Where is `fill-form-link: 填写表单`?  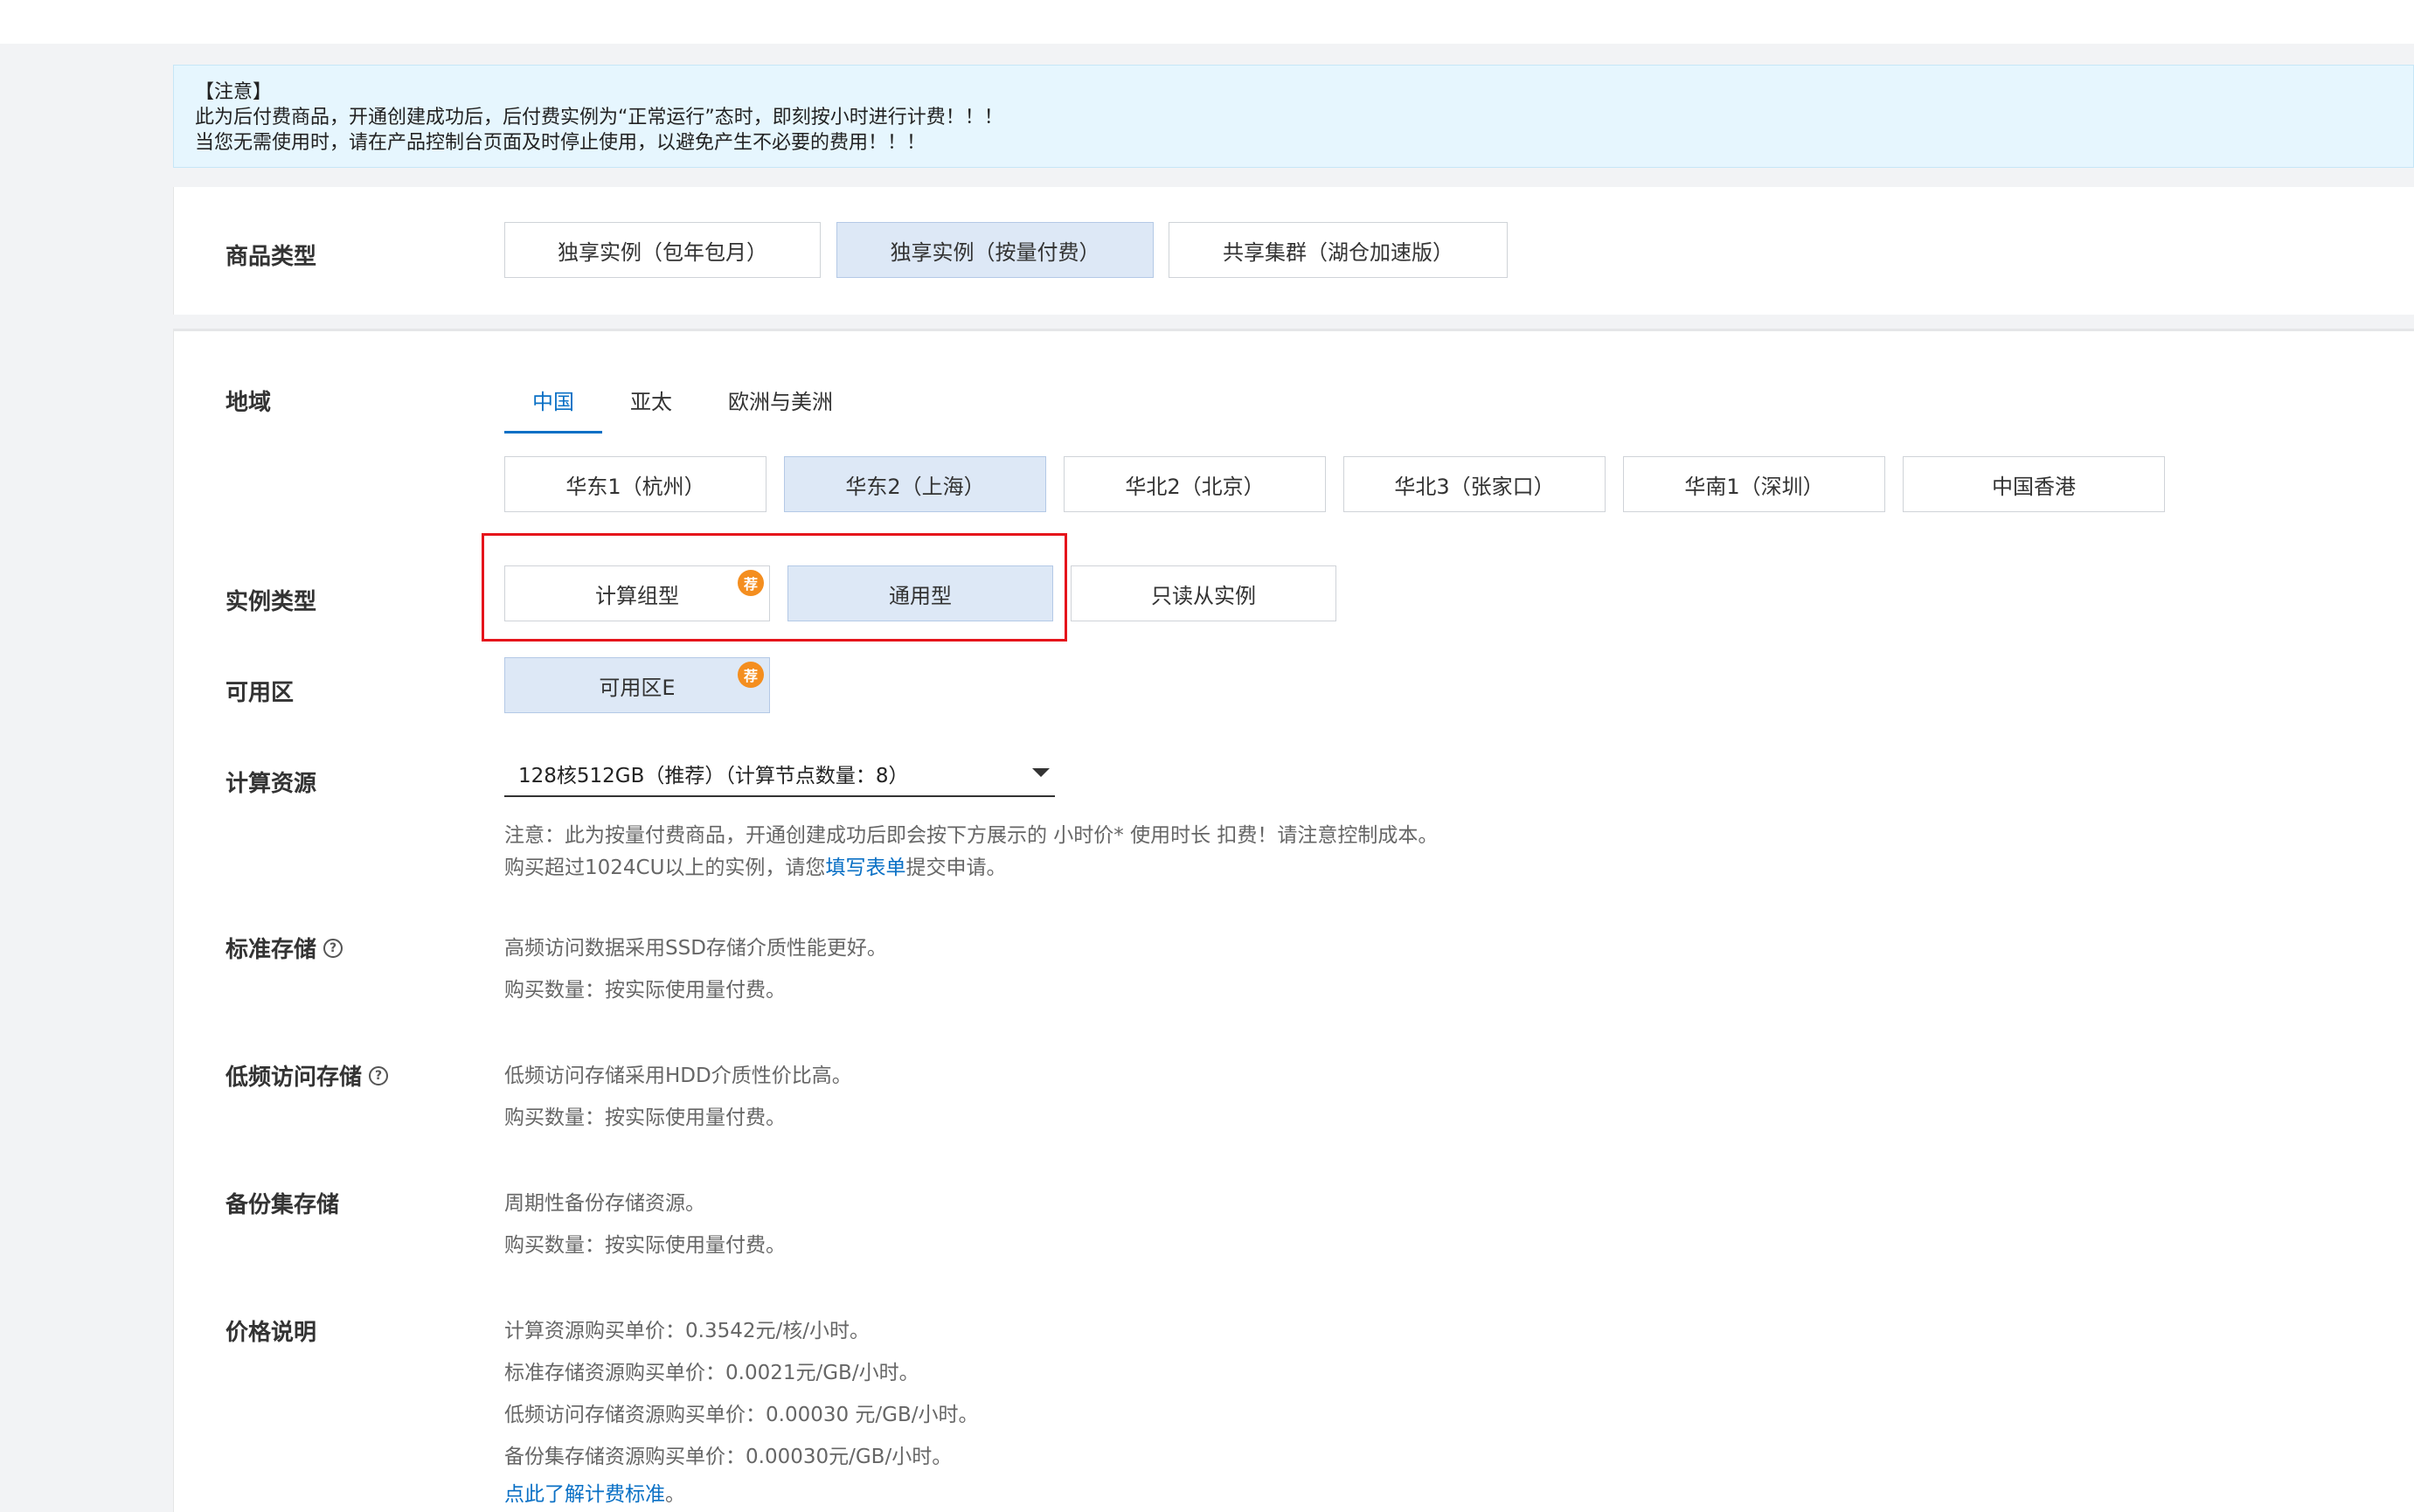
fill-form-link: 填写表单 is located at coordinates (865, 868).